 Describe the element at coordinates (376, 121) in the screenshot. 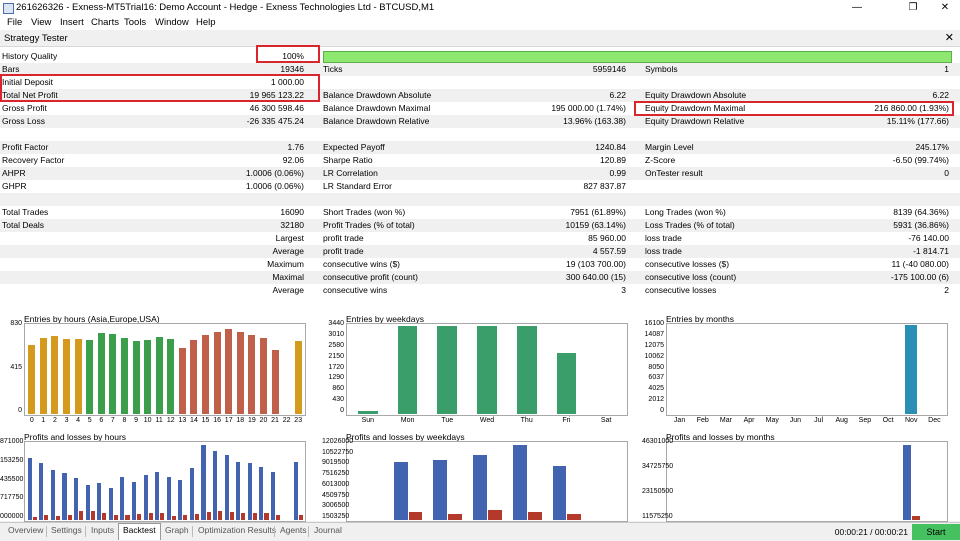

I see `report-label: Balance Drawdown Relative` at that location.